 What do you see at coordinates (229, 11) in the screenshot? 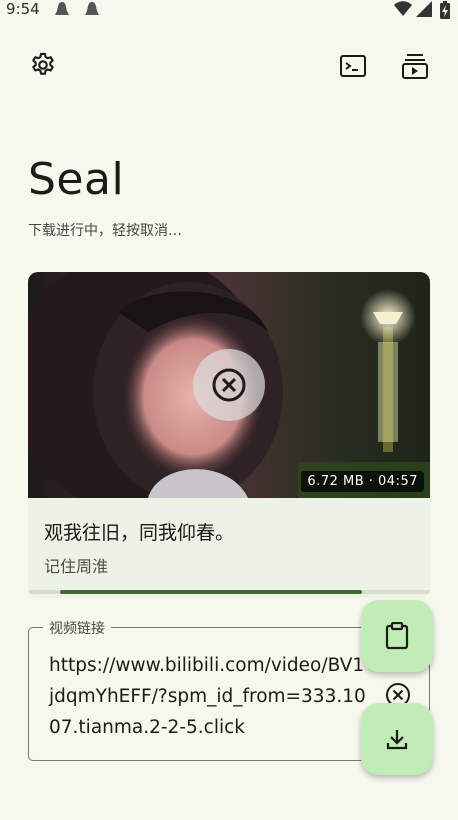
I see `status-bar: 9:54` at bounding box center [229, 11].